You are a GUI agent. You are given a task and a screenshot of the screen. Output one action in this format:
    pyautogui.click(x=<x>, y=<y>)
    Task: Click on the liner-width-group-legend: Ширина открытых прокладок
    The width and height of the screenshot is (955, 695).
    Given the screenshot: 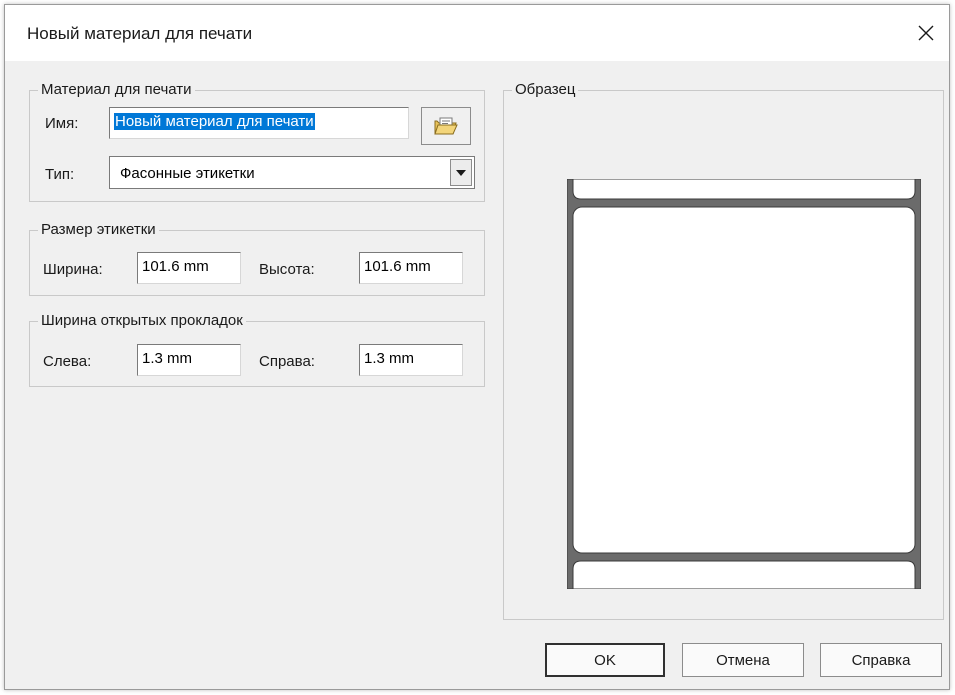 What is the action you would take?
    pyautogui.click(x=142, y=321)
    